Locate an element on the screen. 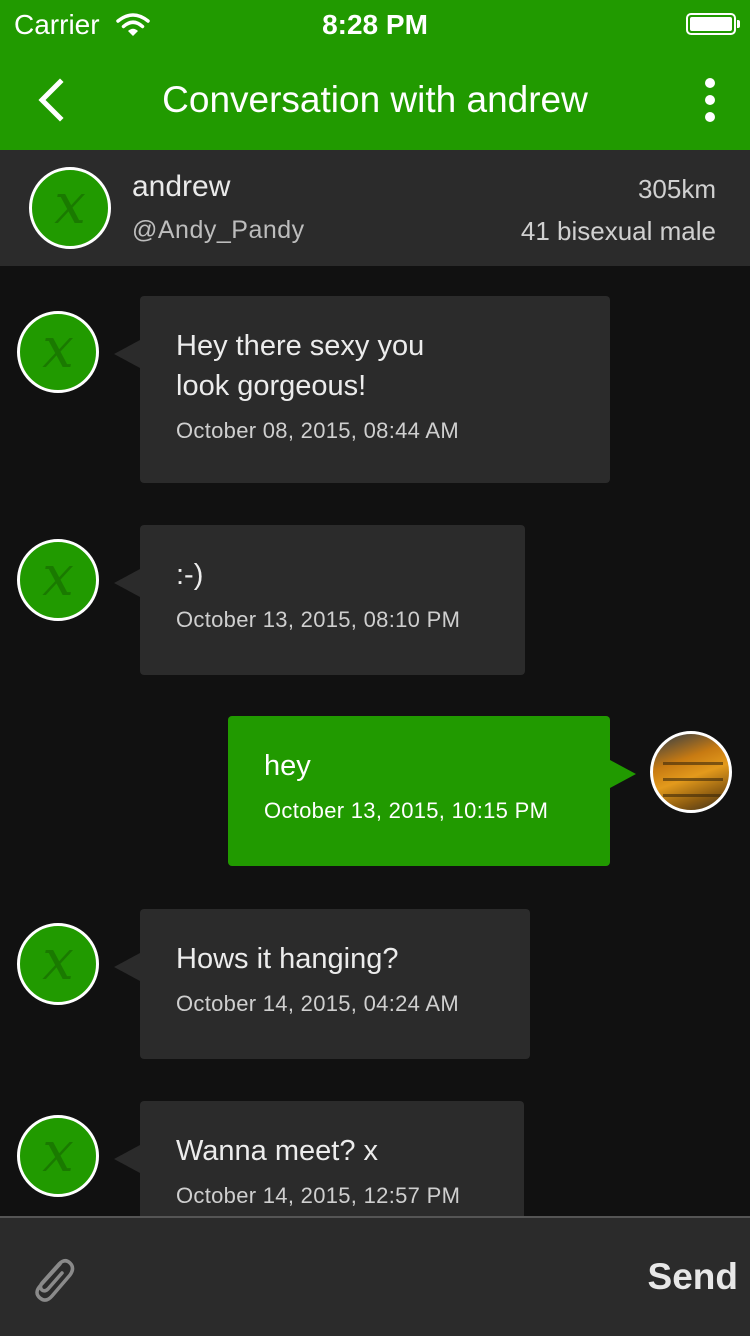 The height and width of the screenshot is (1336, 750). message-bubble: Wanna meet? x October 14, 2015, 12:57 PM is located at coordinates (319, 1158).